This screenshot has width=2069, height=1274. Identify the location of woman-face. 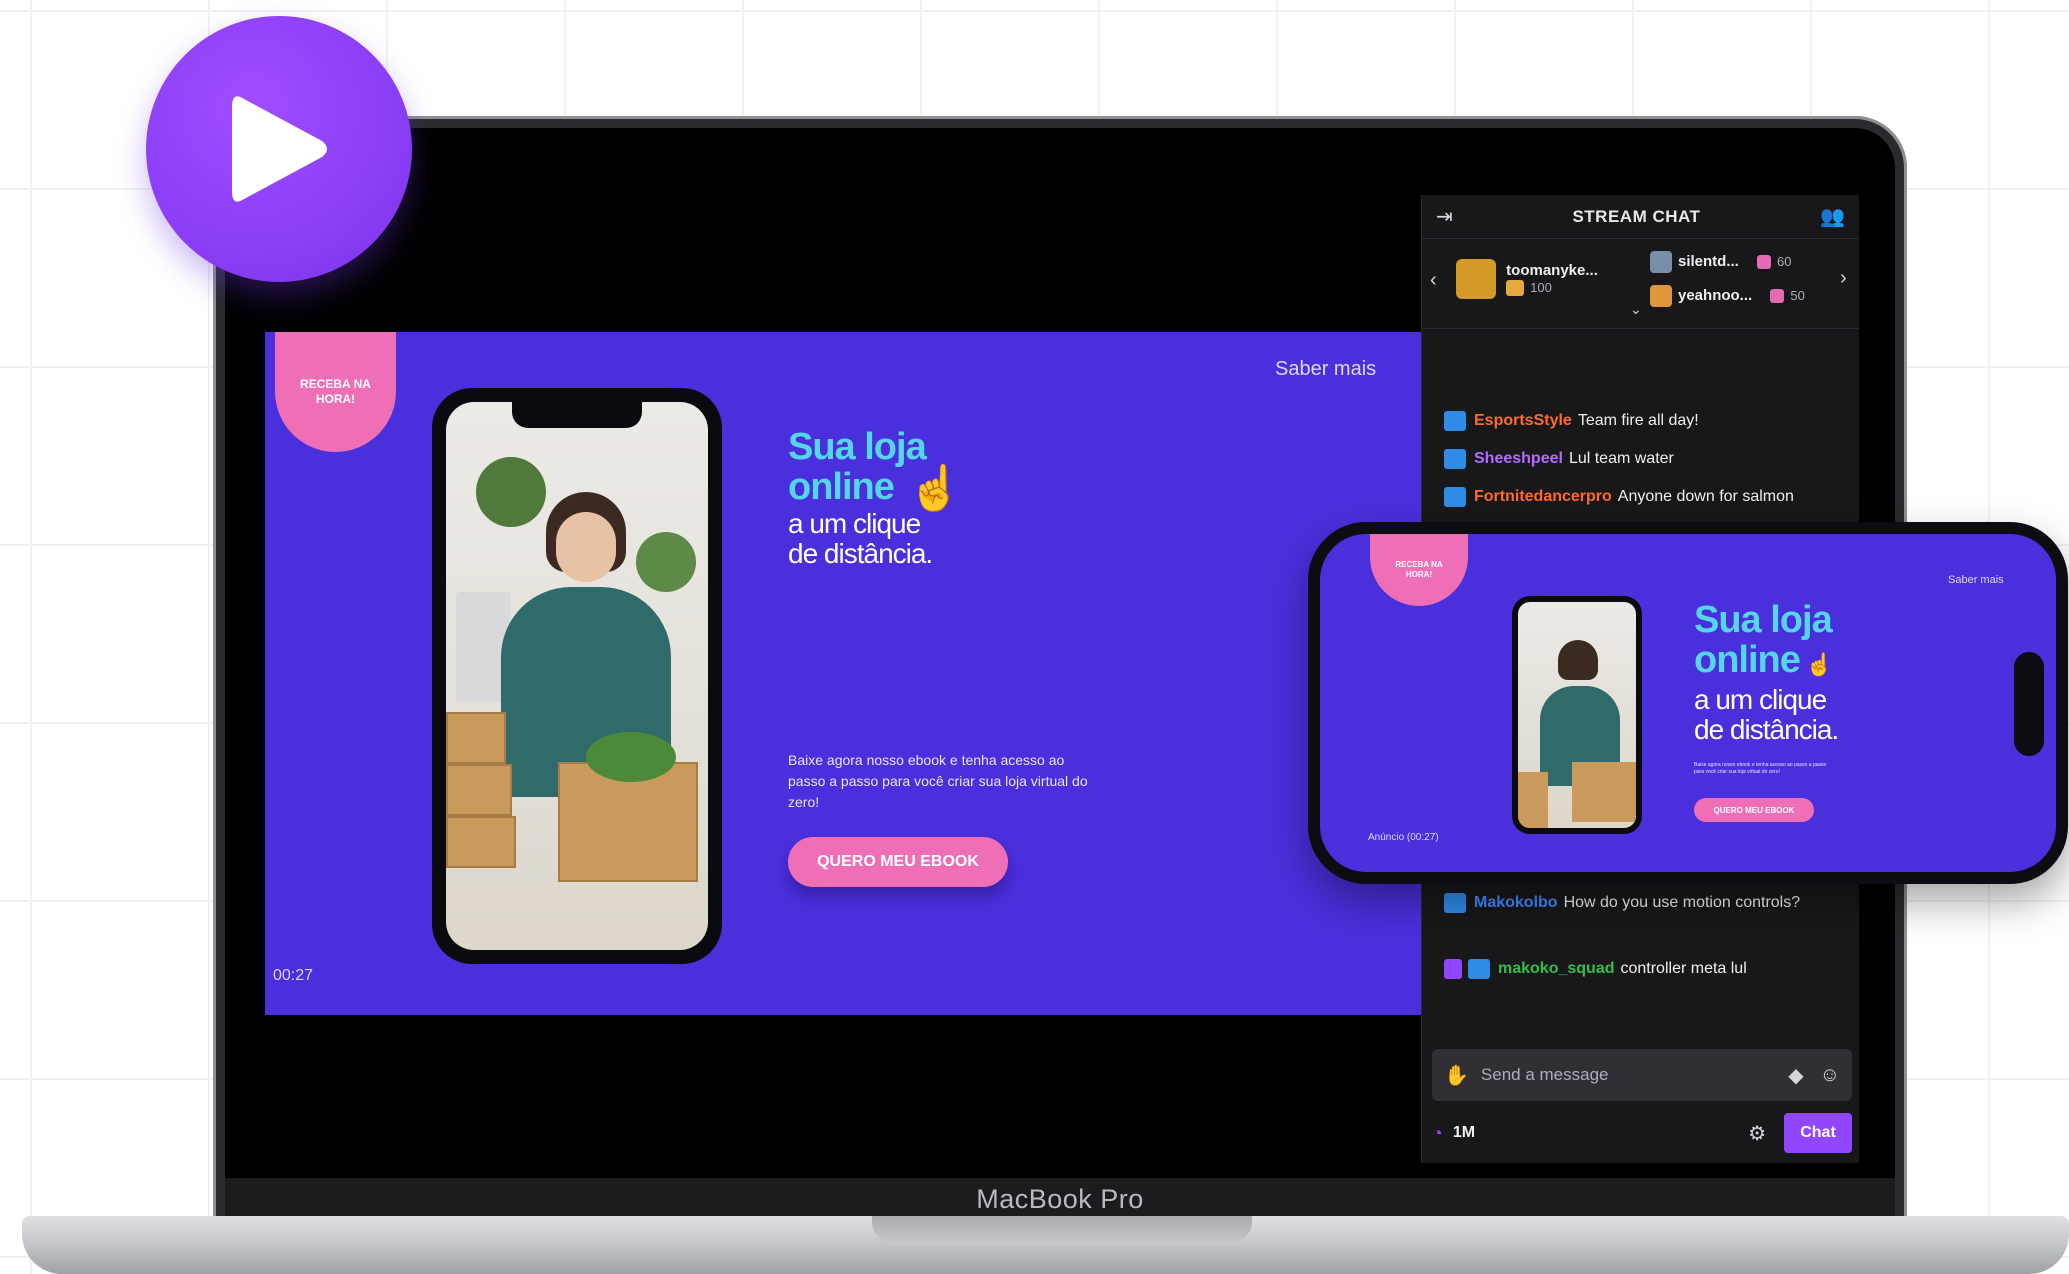
(586, 547).